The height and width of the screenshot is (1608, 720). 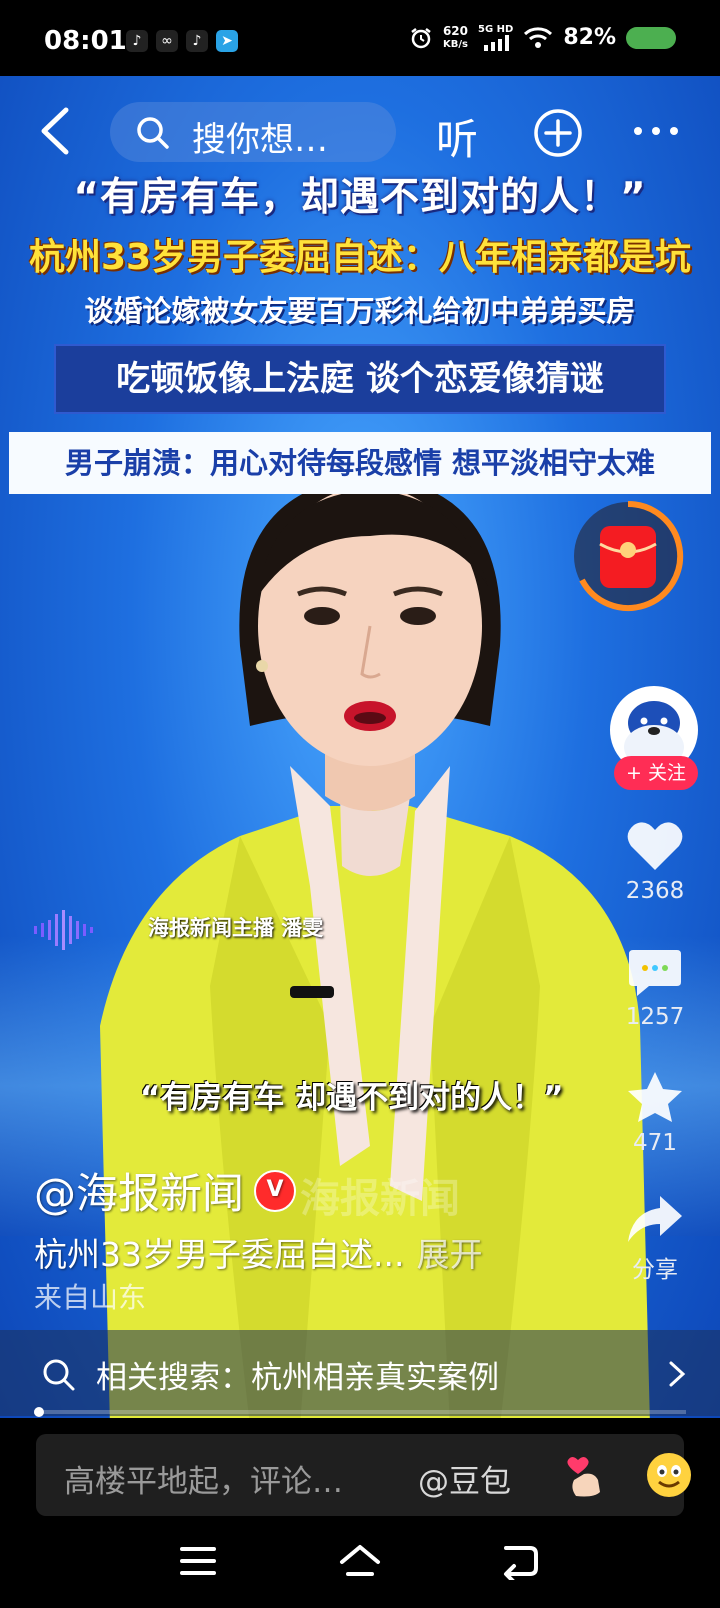 What do you see at coordinates (90, 1297) in the screenshot?
I see `location-label: 来自山东` at bounding box center [90, 1297].